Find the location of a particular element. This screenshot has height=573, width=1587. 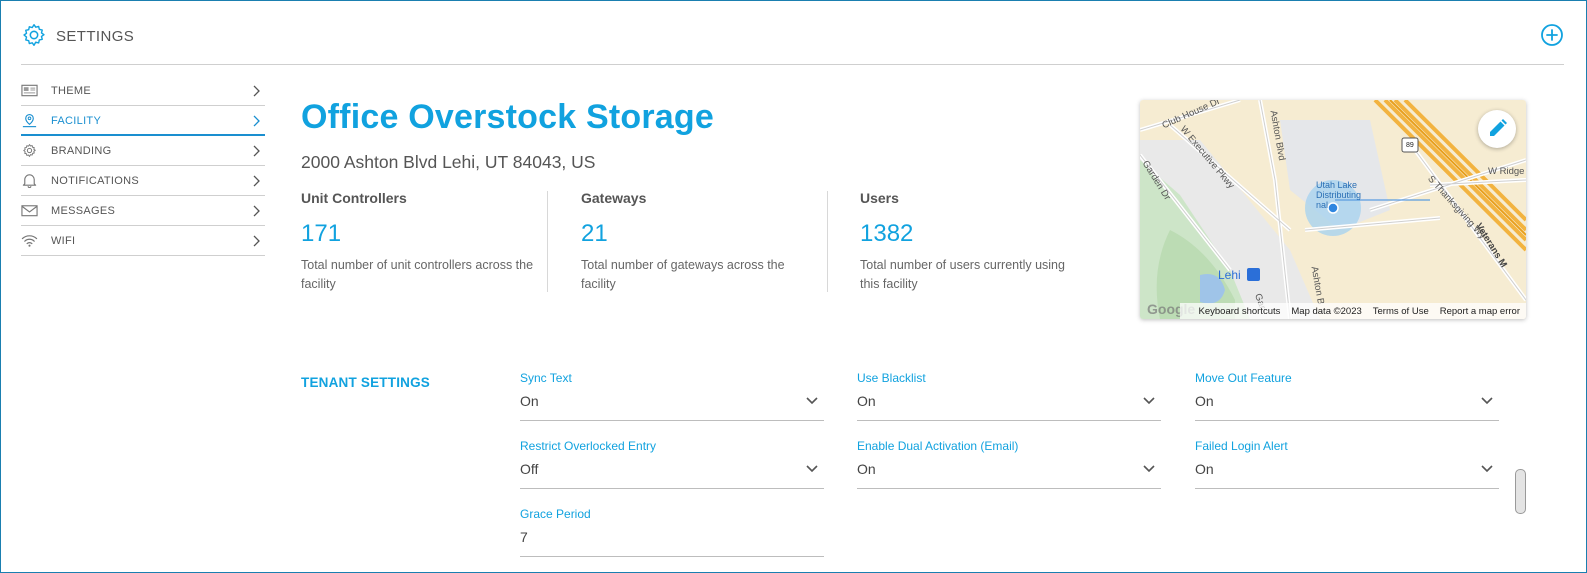

map-place-label: Lehi is located at coordinates (1229, 275).